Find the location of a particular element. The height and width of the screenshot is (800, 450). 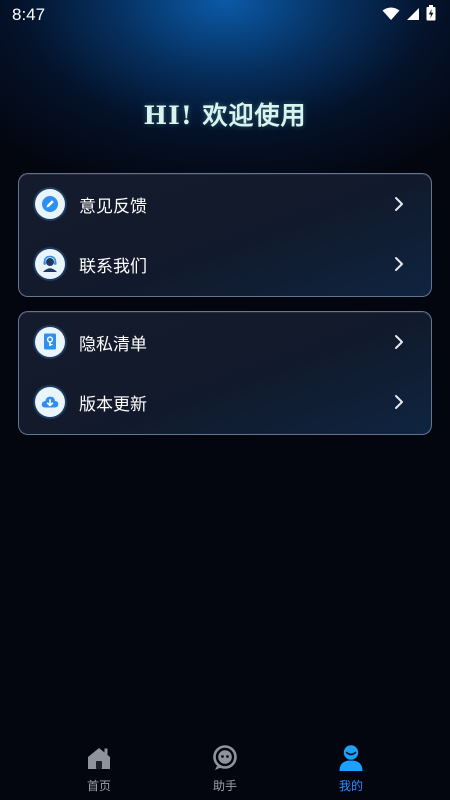

menu-item-version-update-label: 版本更新 is located at coordinates (113, 404).